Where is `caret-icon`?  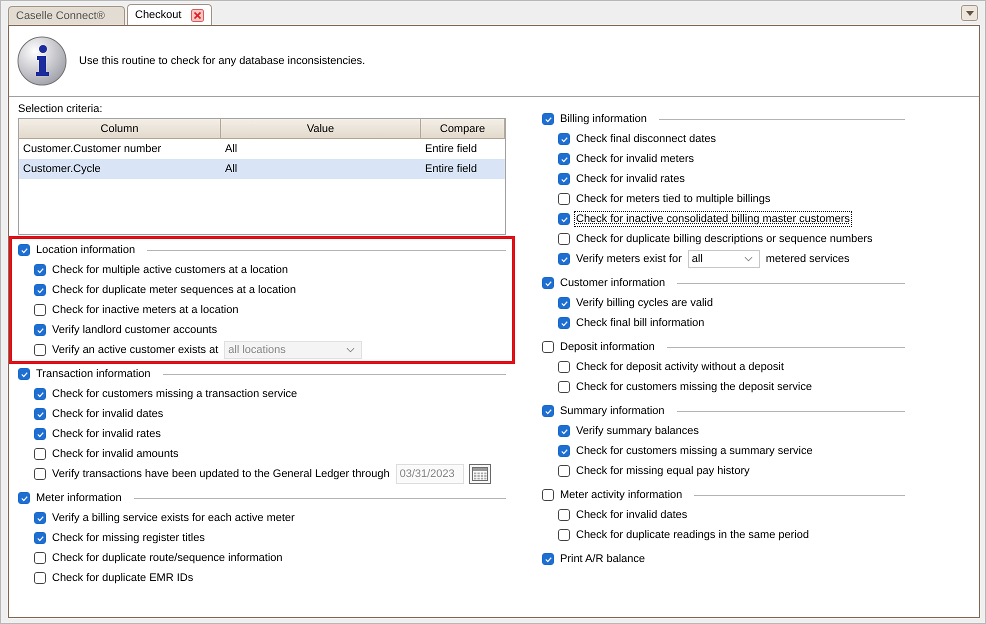
caret-icon is located at coordinates (970, 13).